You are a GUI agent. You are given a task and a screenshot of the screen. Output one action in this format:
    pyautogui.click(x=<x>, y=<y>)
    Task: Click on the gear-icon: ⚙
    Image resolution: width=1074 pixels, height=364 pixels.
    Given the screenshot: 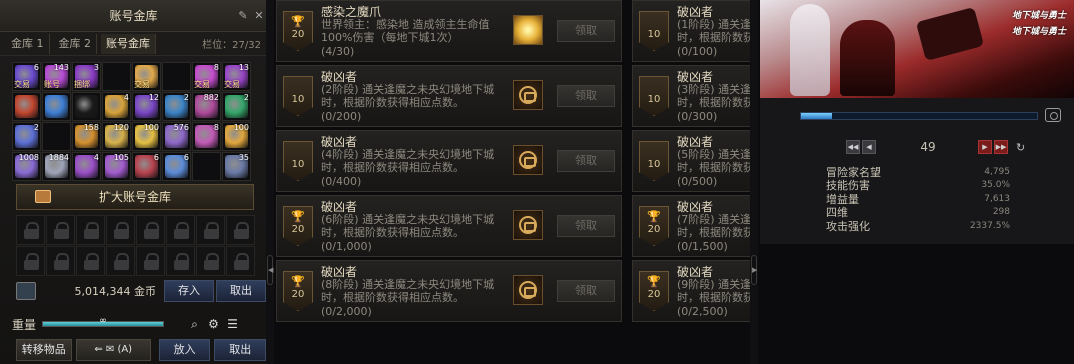 What is the action you would take?
    pyautogui.click(x=213, y=324)
    